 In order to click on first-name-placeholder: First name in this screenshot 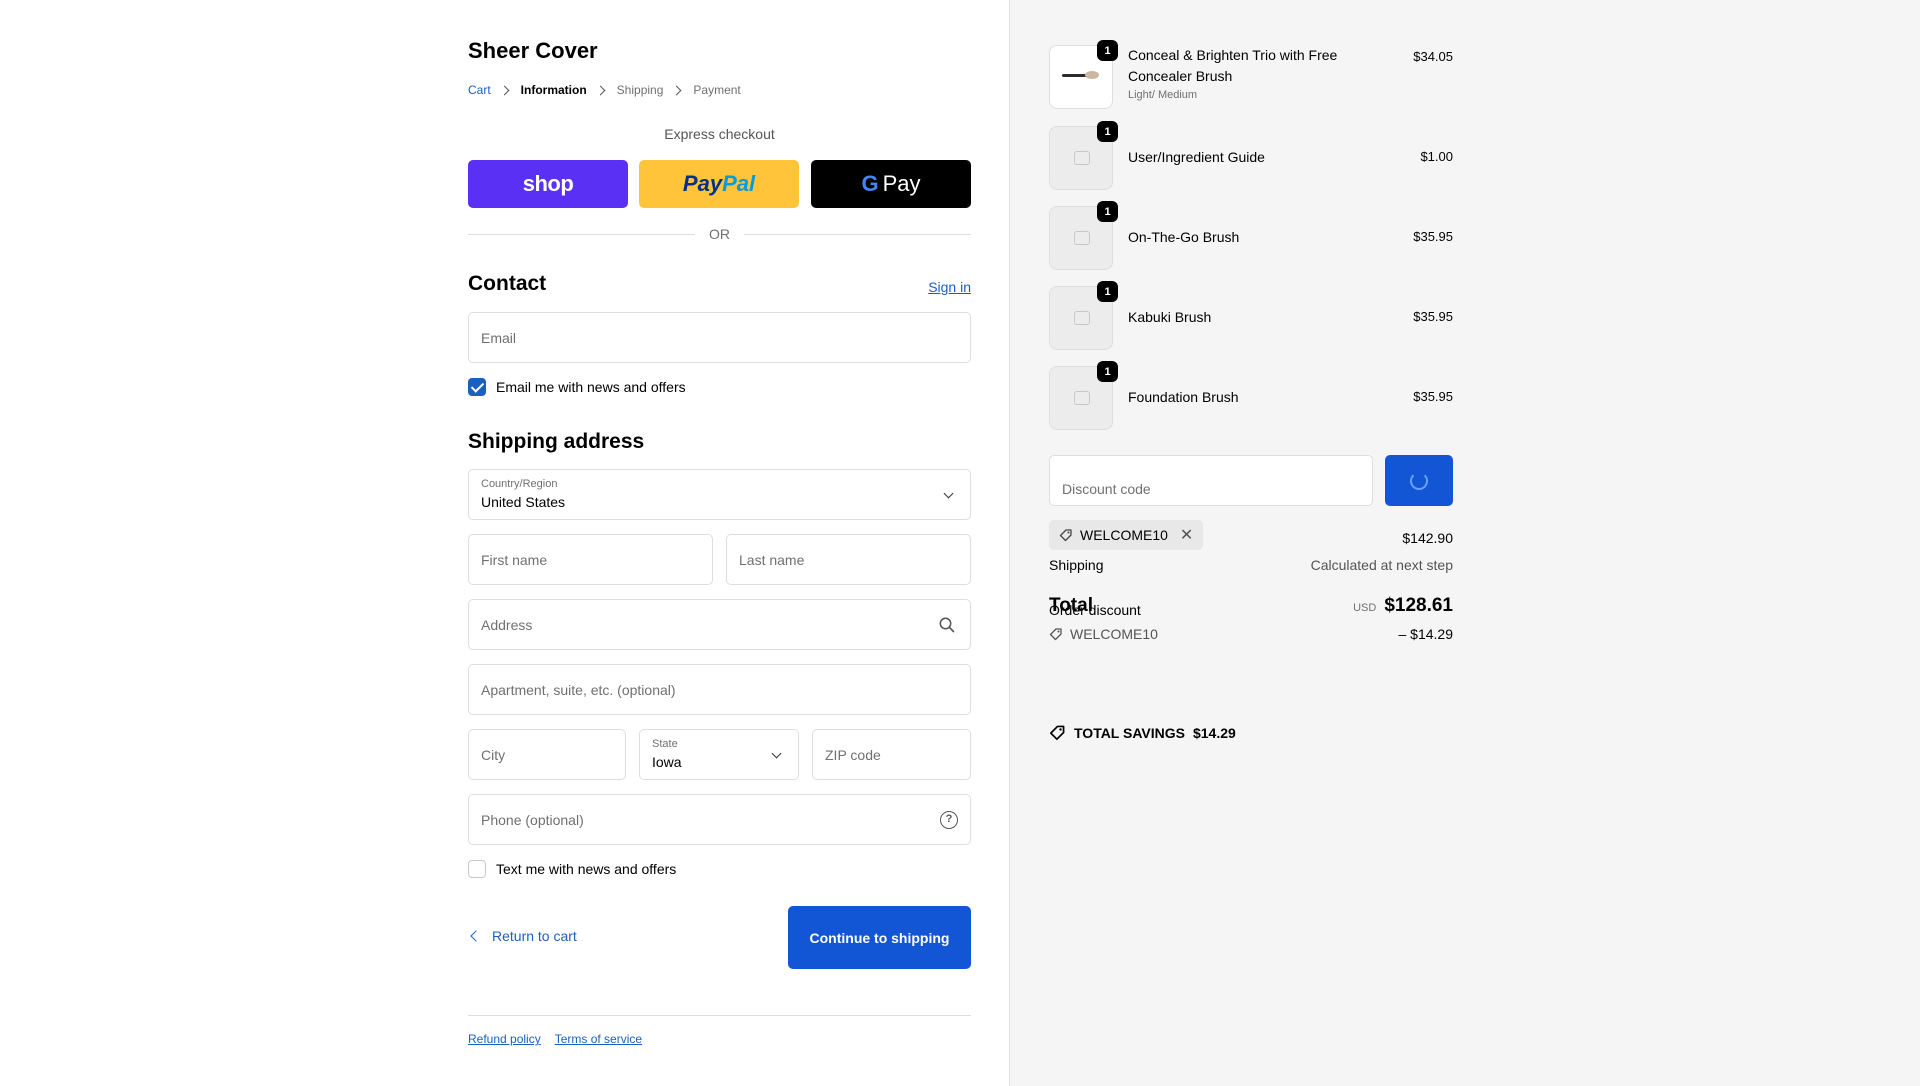, I will do `click(514, 560)`.